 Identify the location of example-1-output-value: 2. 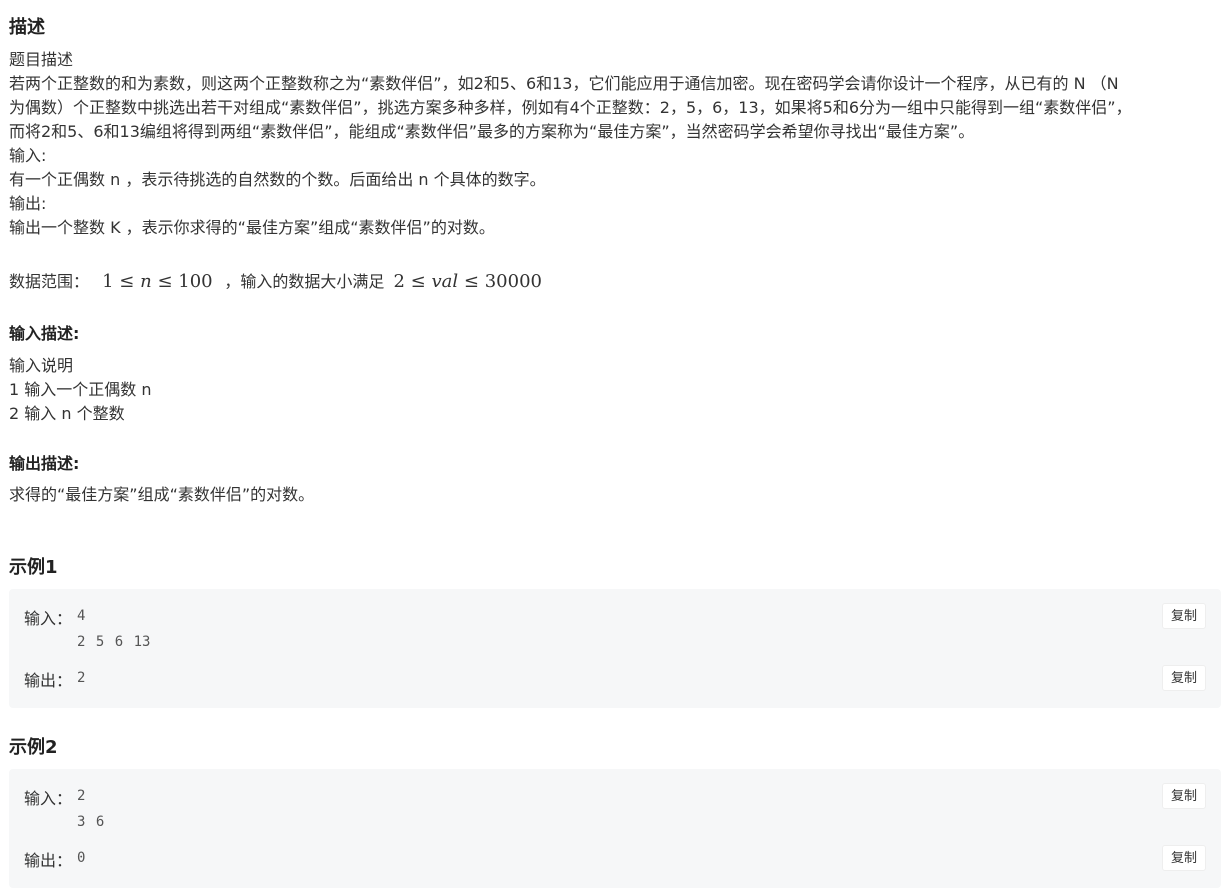
(81, 678).